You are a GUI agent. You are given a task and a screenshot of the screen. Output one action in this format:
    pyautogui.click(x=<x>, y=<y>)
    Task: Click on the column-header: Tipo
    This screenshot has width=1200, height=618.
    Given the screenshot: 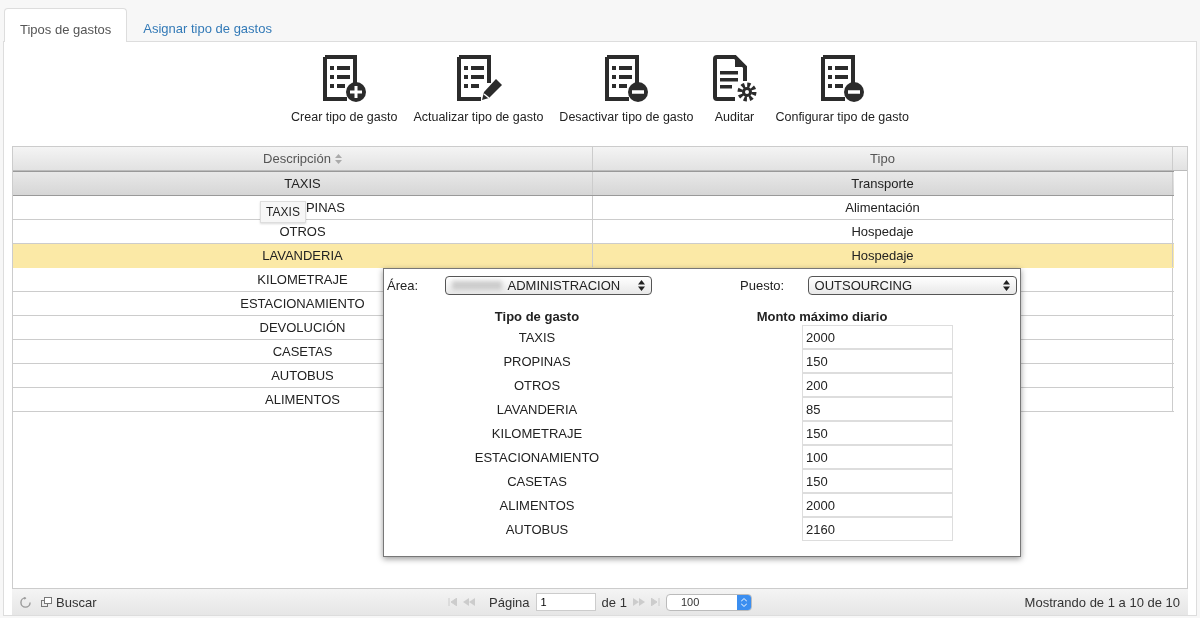 What is the action you would take?
    pyautogui.click(x=882, y=158)
    